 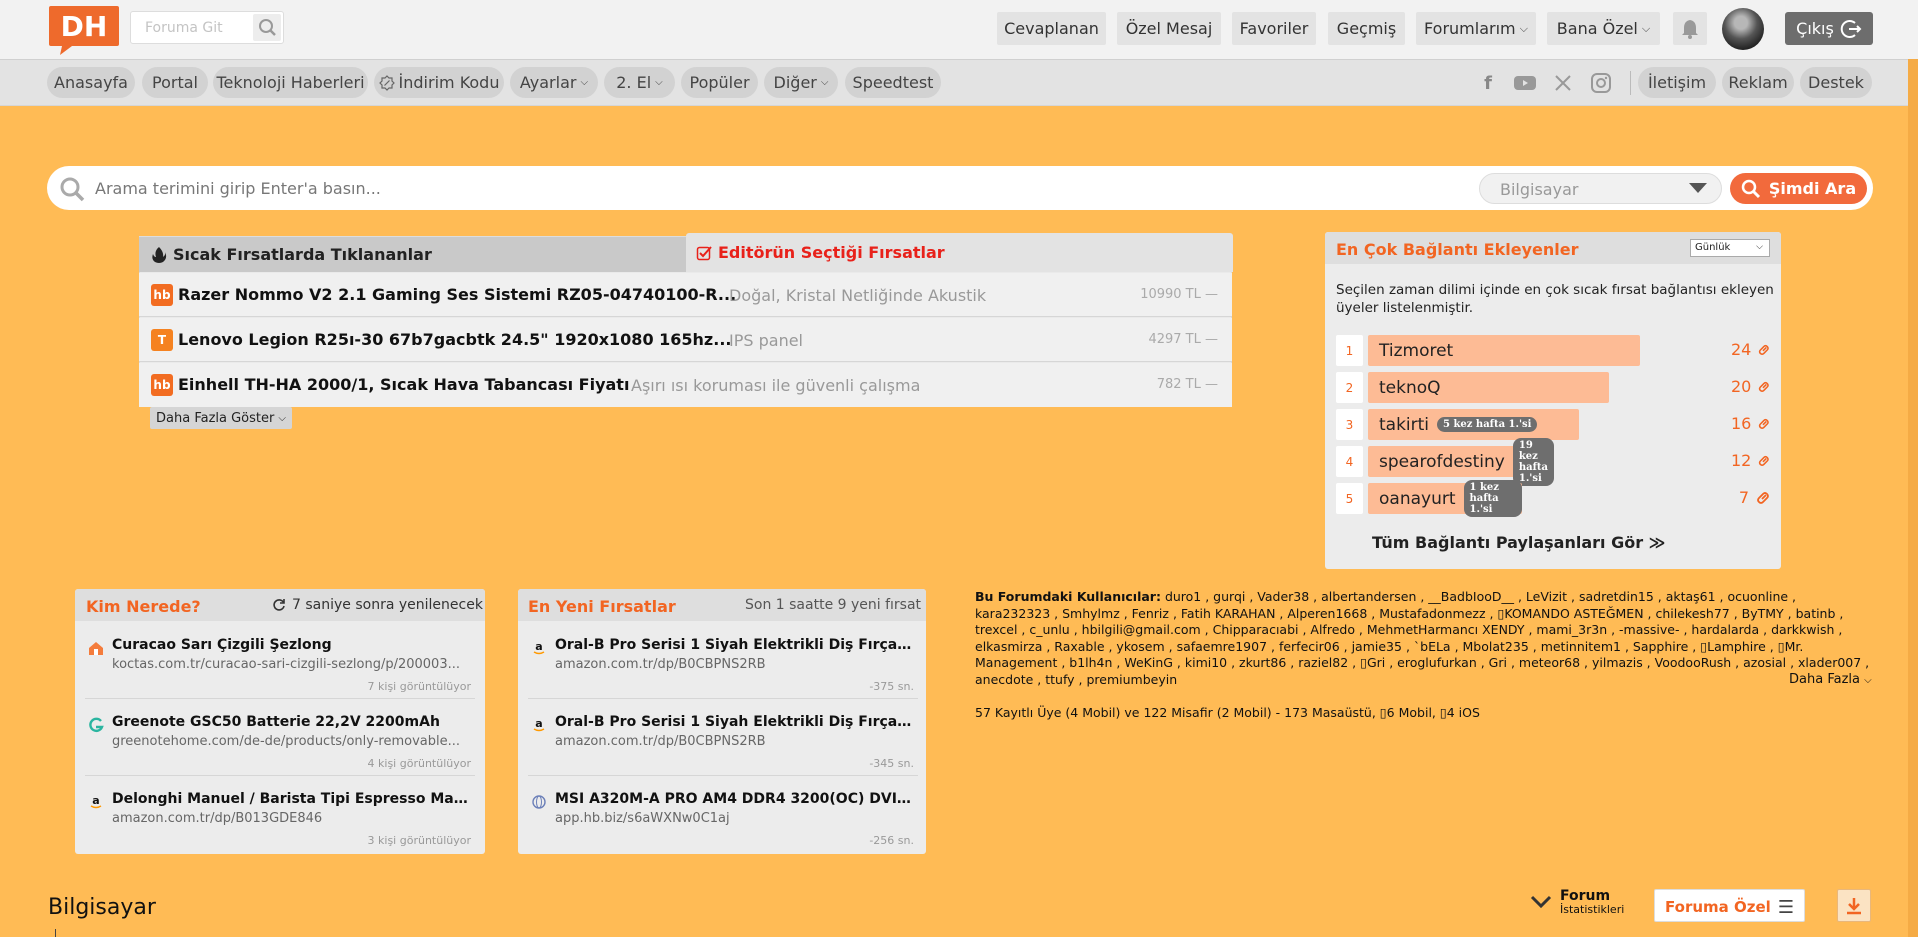 What do you see at coordinates (1410, 388) in the screenshot?
I see `linker-username: teknoQ` at bounding box center [1410, 388].